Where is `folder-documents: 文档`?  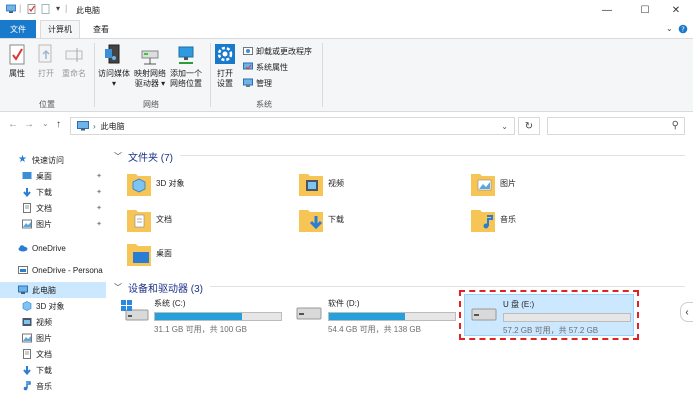 folder-documents: 文档 is located at coordinates (149, 219).